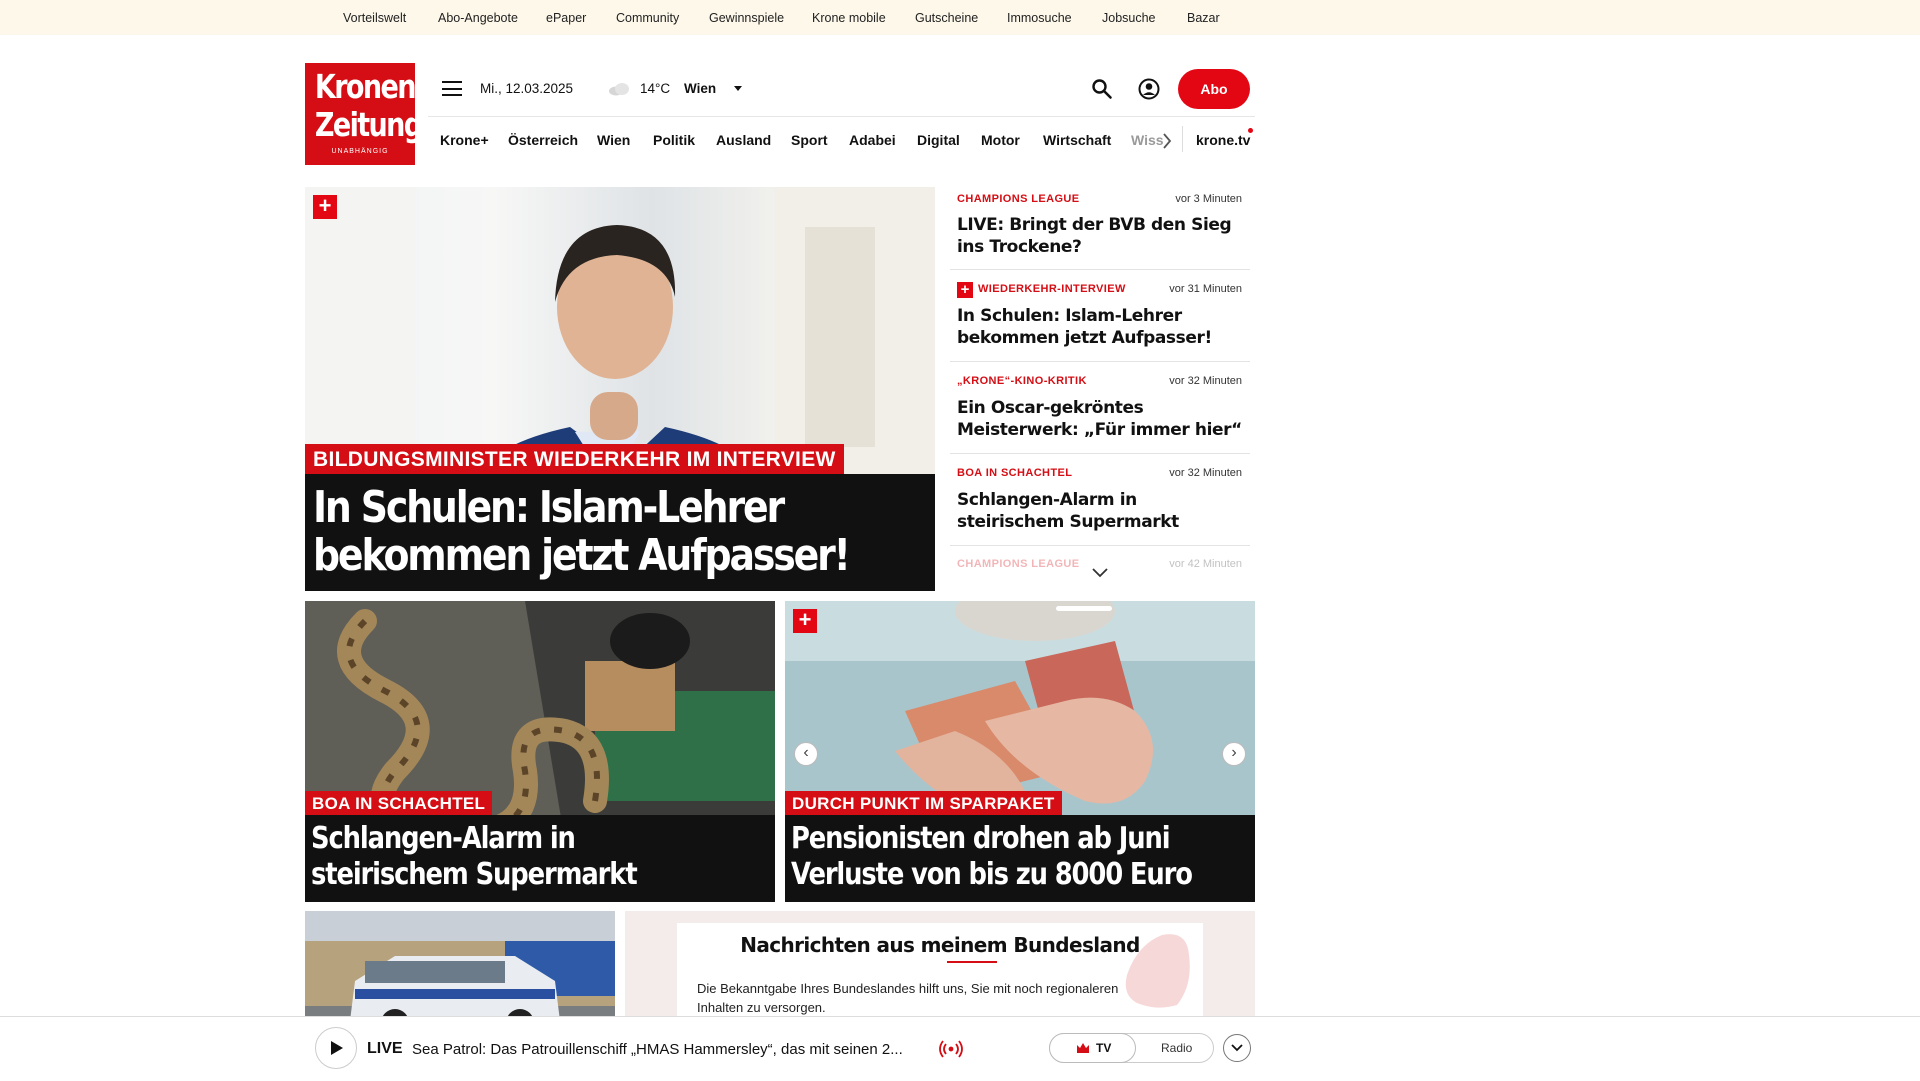  Describe the element at coordinates (1234, 754) in the screenshot. I see `carousel-next-icon: ›` at that location.